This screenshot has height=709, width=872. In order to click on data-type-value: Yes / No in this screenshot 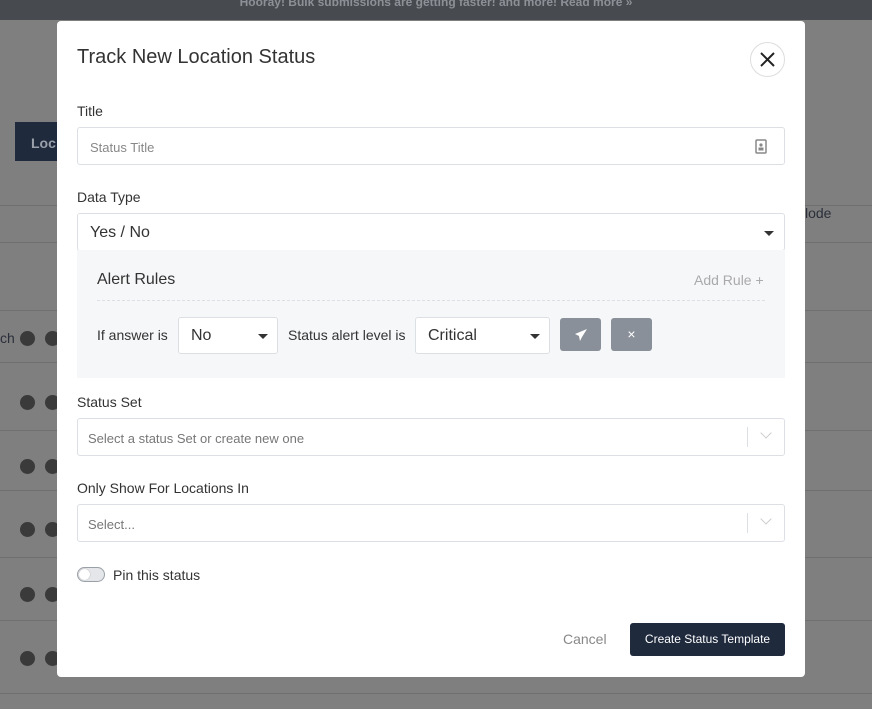, I will do `click(120, 232)`.